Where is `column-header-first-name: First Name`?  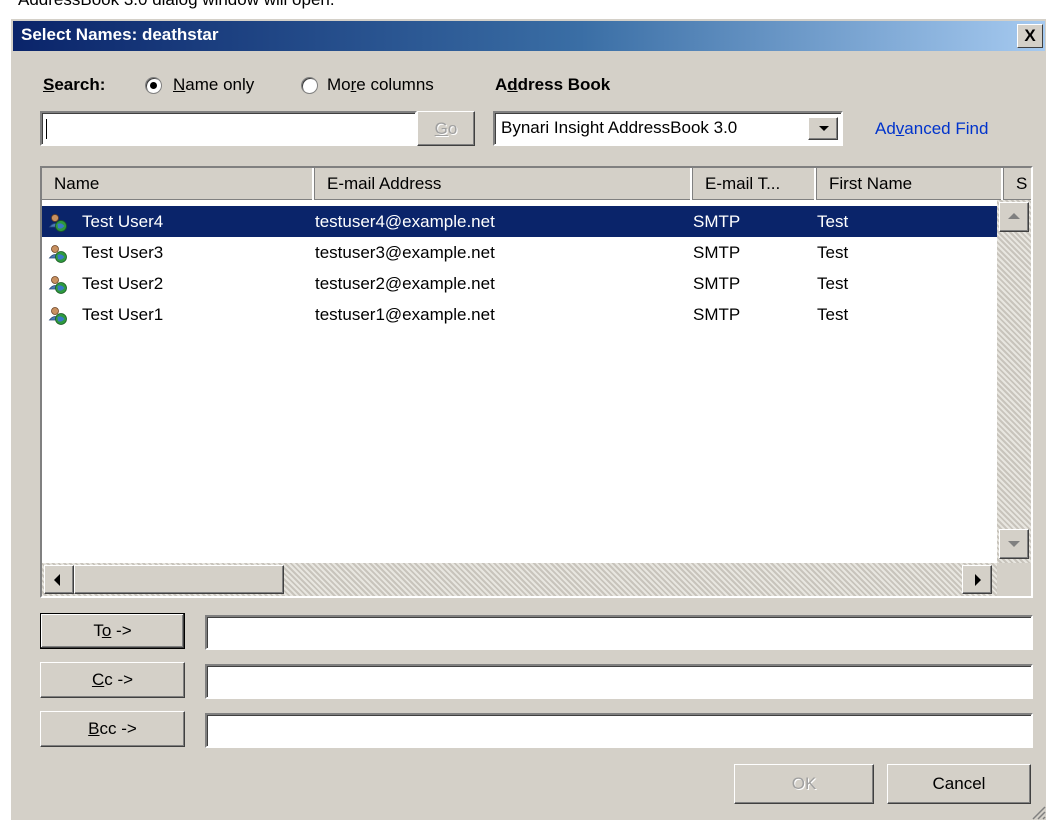
column-header-first-name: First Name is located at coordinates (910, 184).